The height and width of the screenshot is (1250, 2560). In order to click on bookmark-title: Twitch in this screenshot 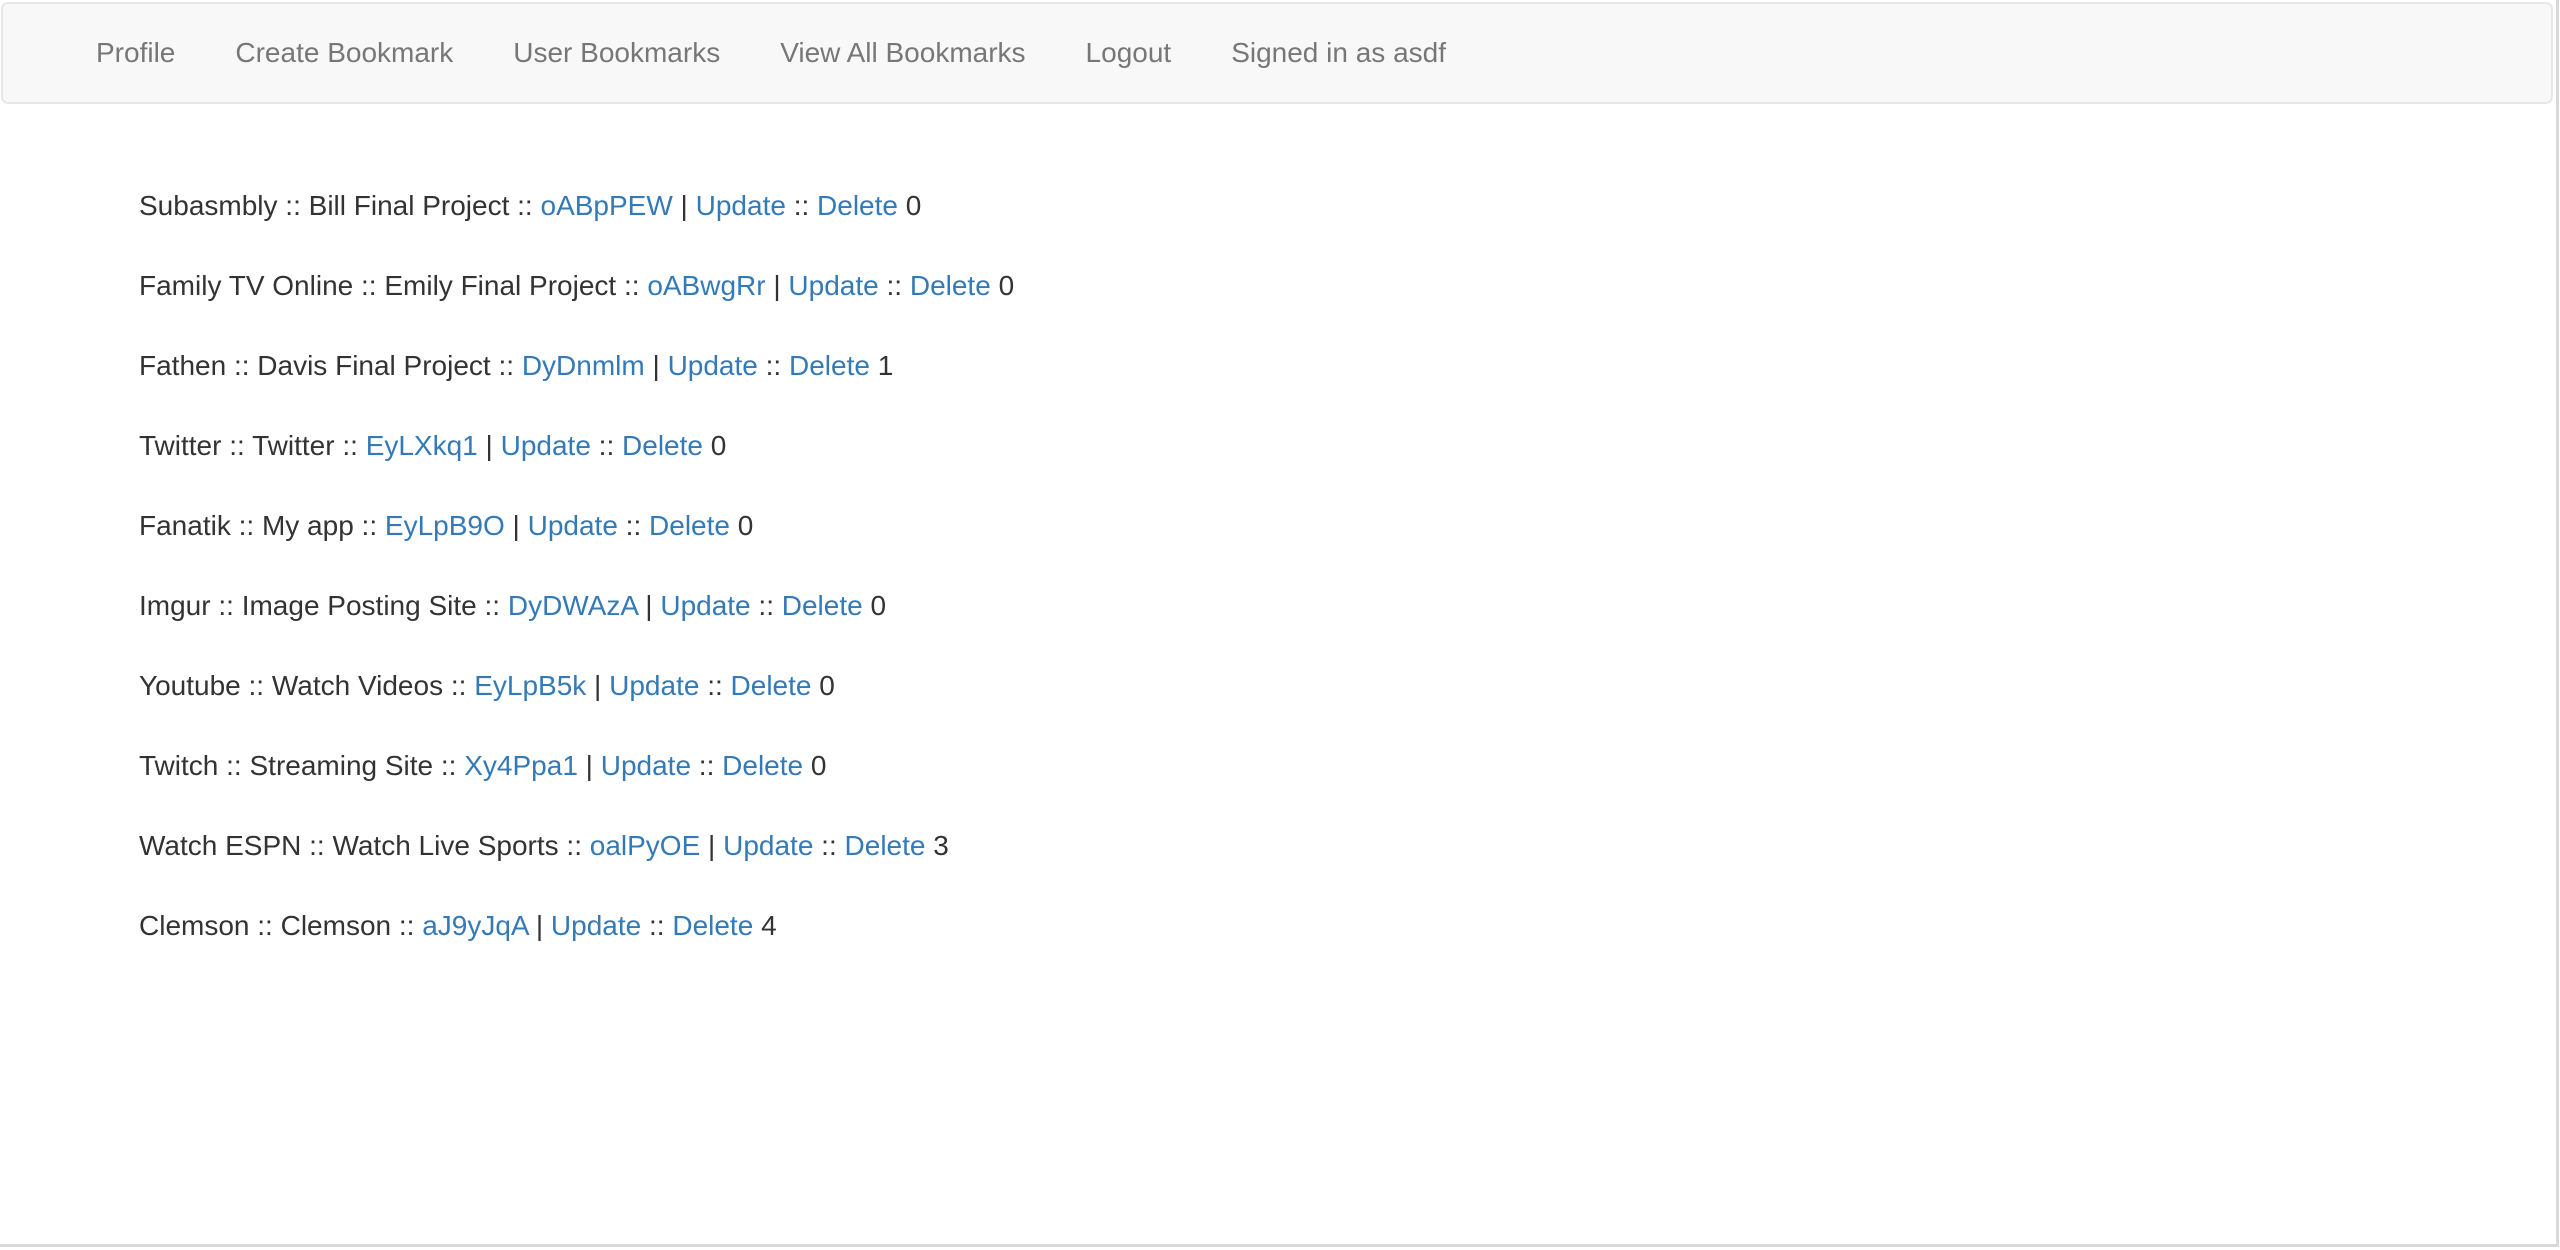, I will do `click(179, 765)`.